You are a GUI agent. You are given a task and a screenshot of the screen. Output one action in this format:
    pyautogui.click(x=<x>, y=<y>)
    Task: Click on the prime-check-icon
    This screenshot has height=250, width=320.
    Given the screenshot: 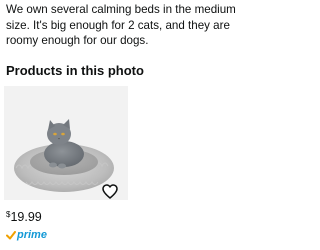 What is the action you would take?
    pyautogui.click(x=11, y=234)
    